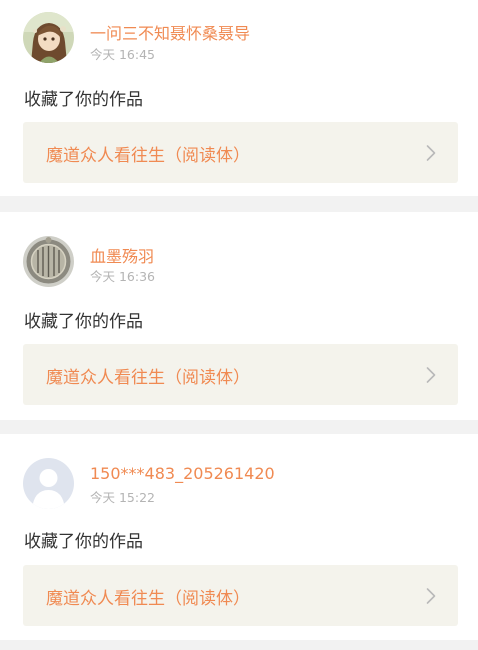 The height and width of the screenshot is (650, 478). I want to click on timestamp: 今天 16:36, so click(122, 276).